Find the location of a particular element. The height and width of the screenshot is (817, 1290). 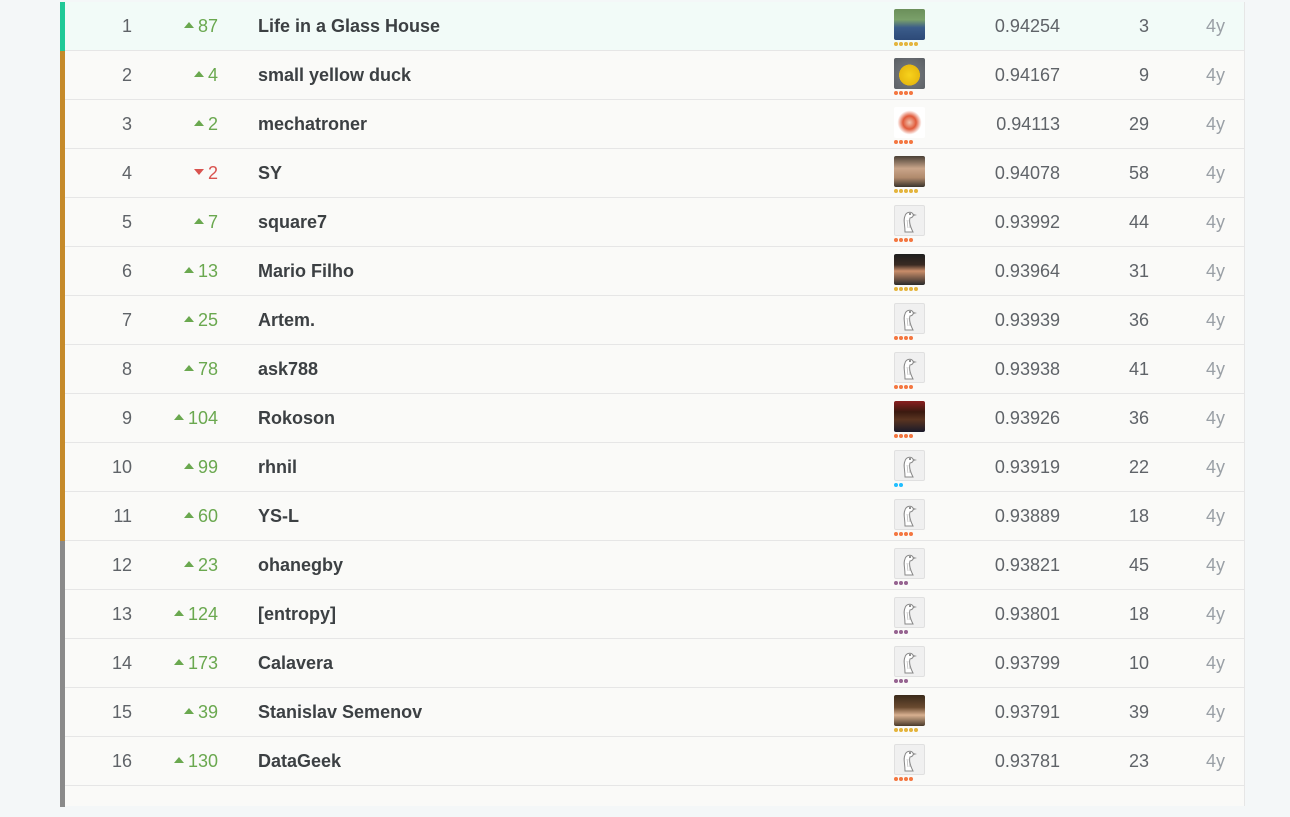

team-name-link: Calavera is located at coordinates (558, 663).